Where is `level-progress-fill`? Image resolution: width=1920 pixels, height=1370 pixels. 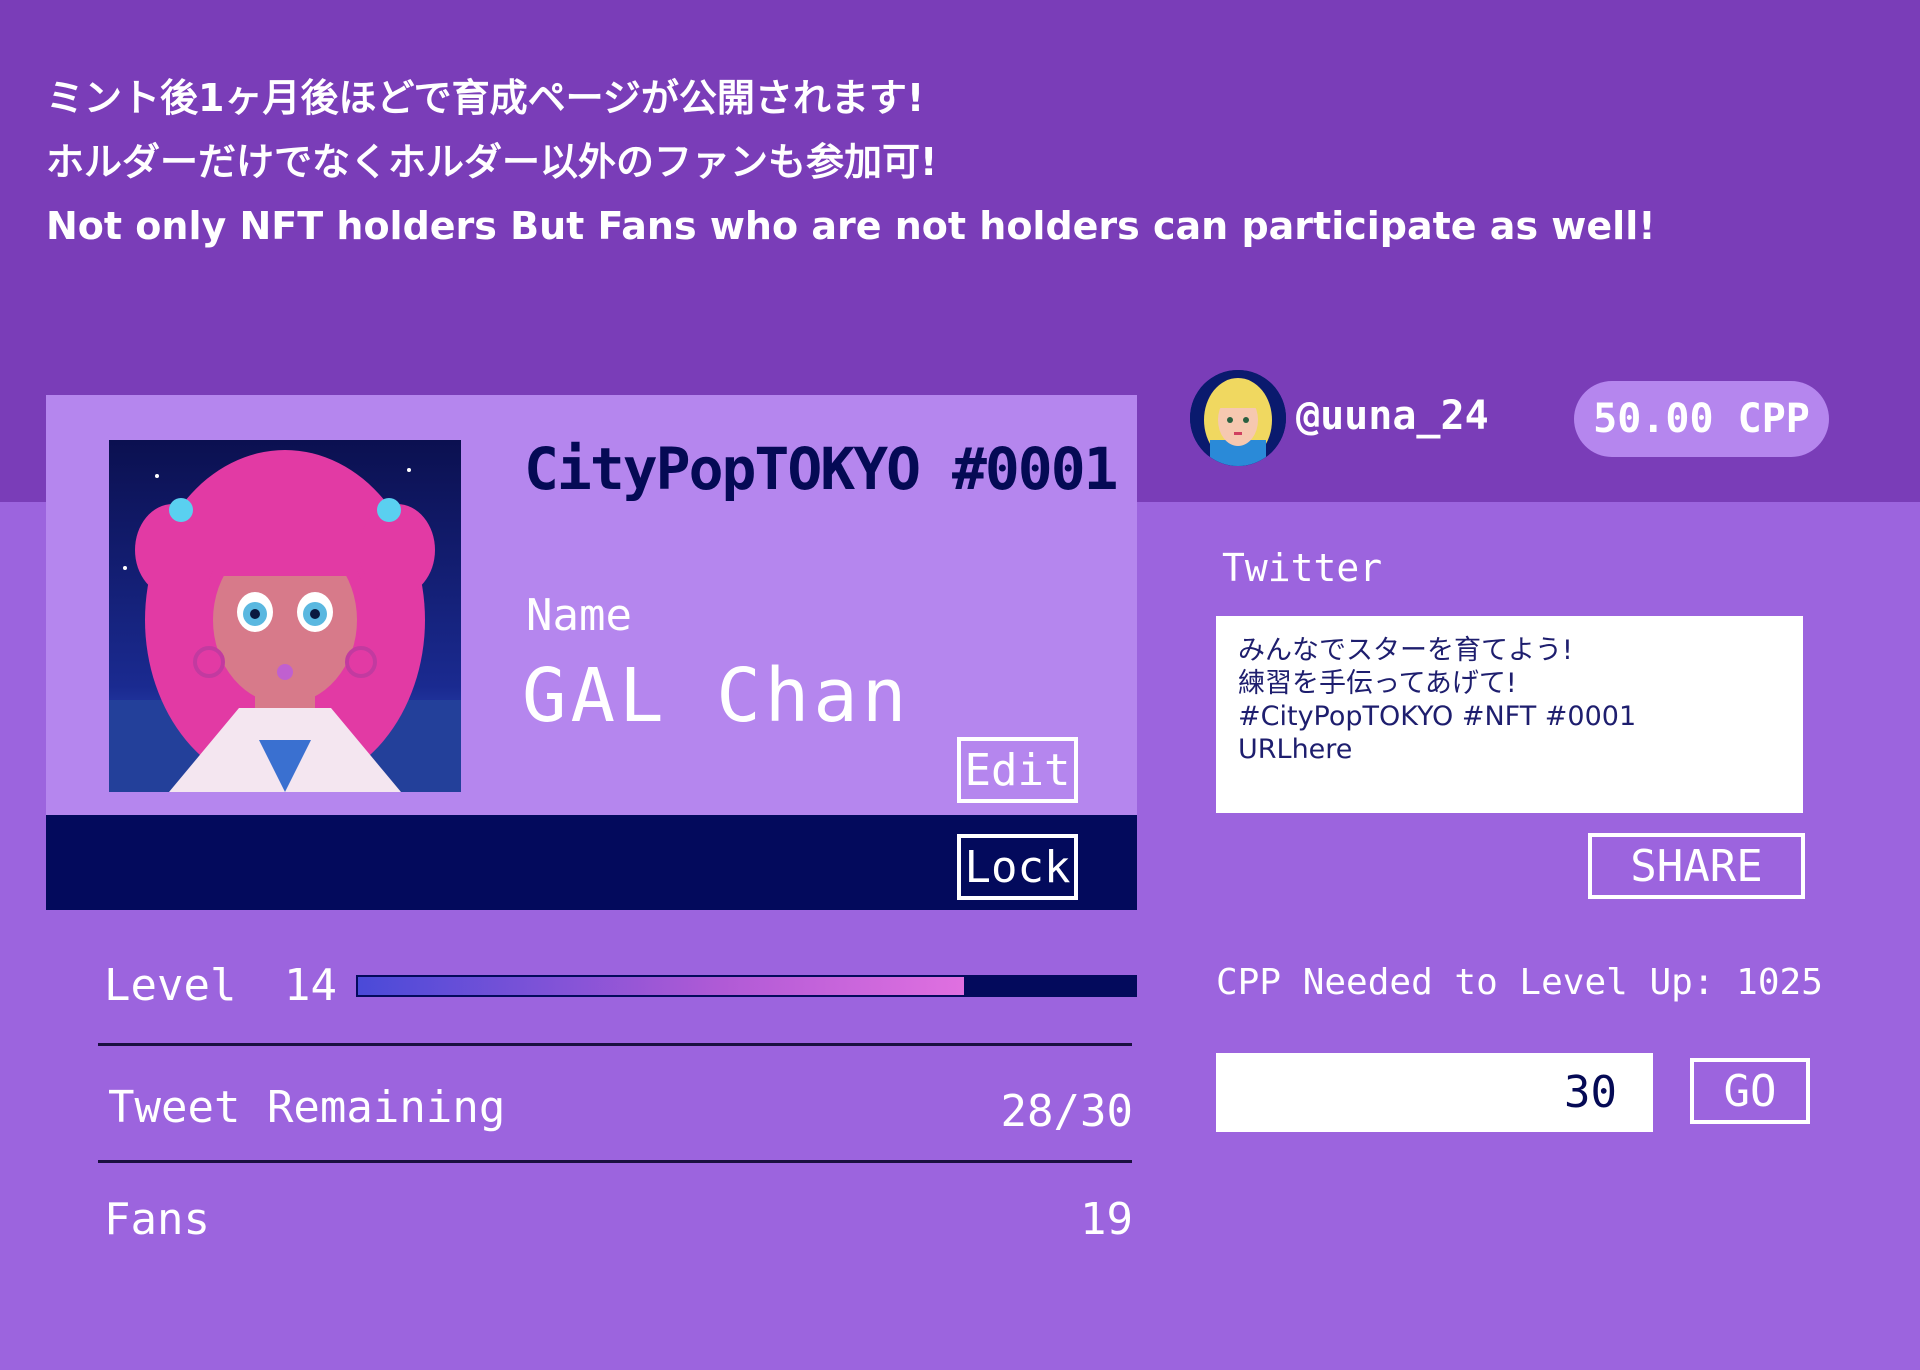 level-progress-fill is located at coordinates (661, 986).